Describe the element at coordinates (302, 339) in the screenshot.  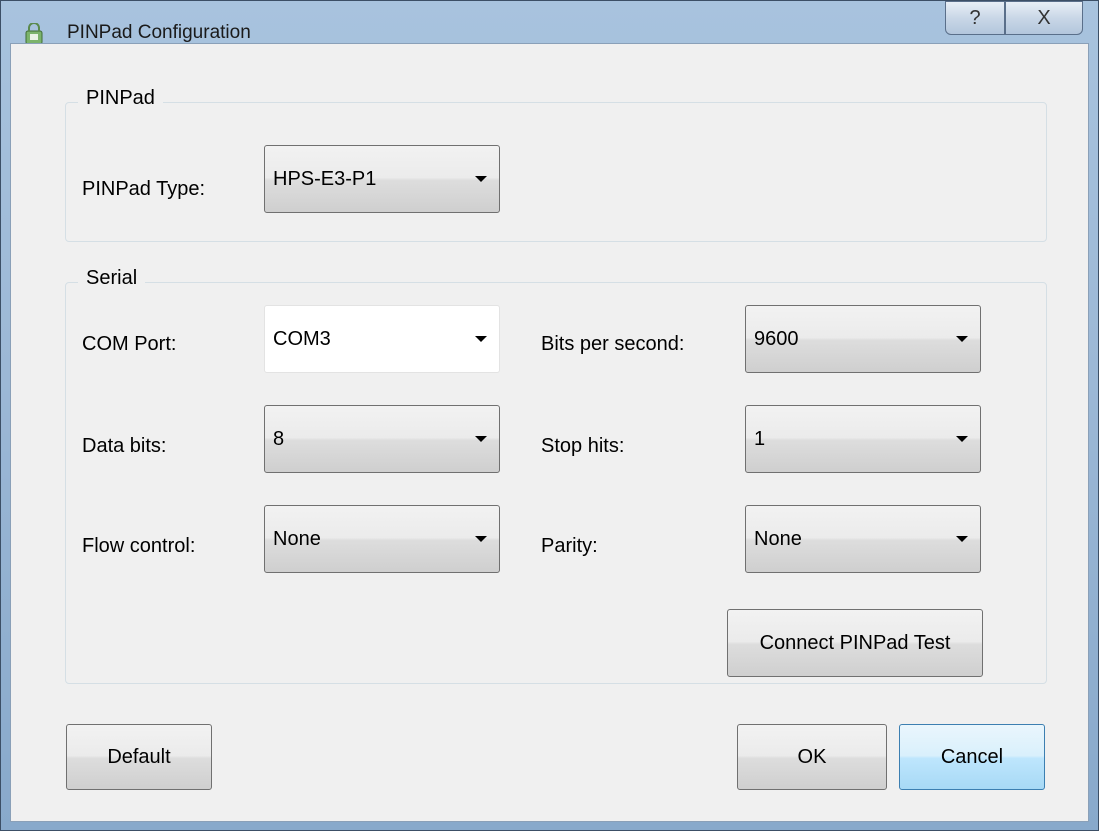
I see `com-port-value: COM3` at that location.